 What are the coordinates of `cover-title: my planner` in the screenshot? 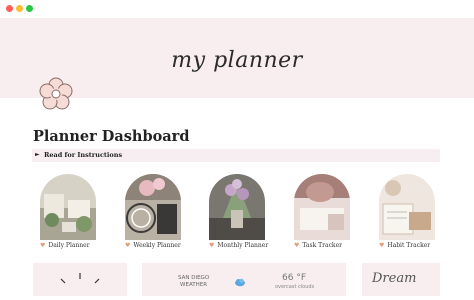 It's located at (237, 60).